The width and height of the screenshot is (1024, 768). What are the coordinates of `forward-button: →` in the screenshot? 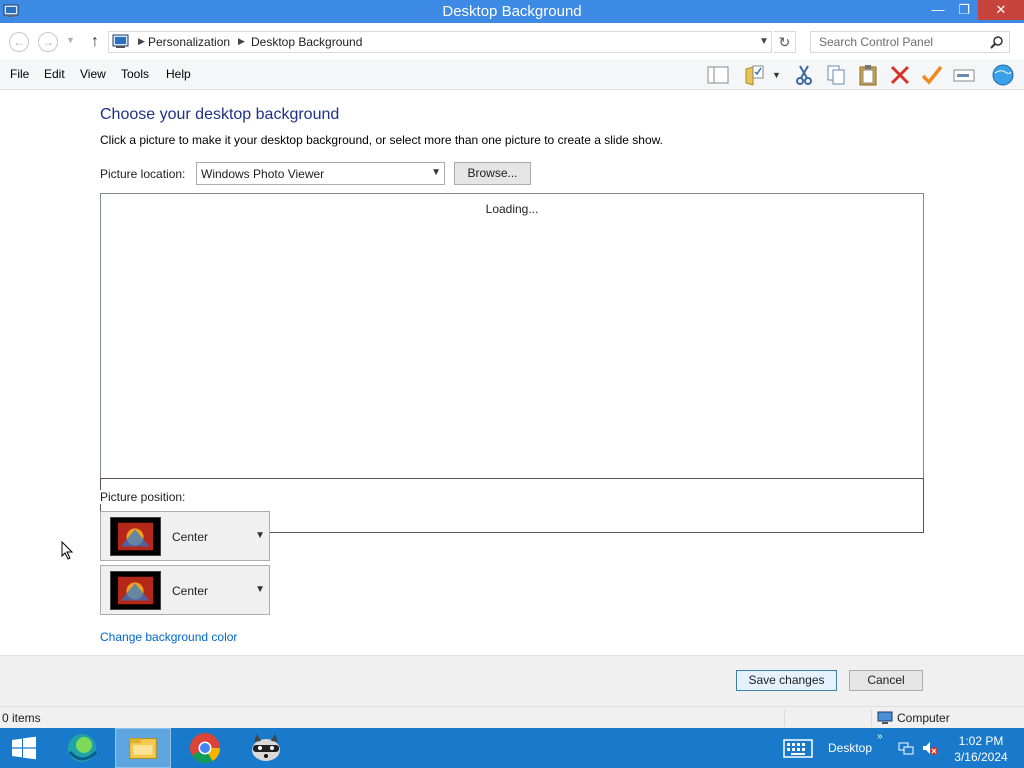 It's located at (48, 42).